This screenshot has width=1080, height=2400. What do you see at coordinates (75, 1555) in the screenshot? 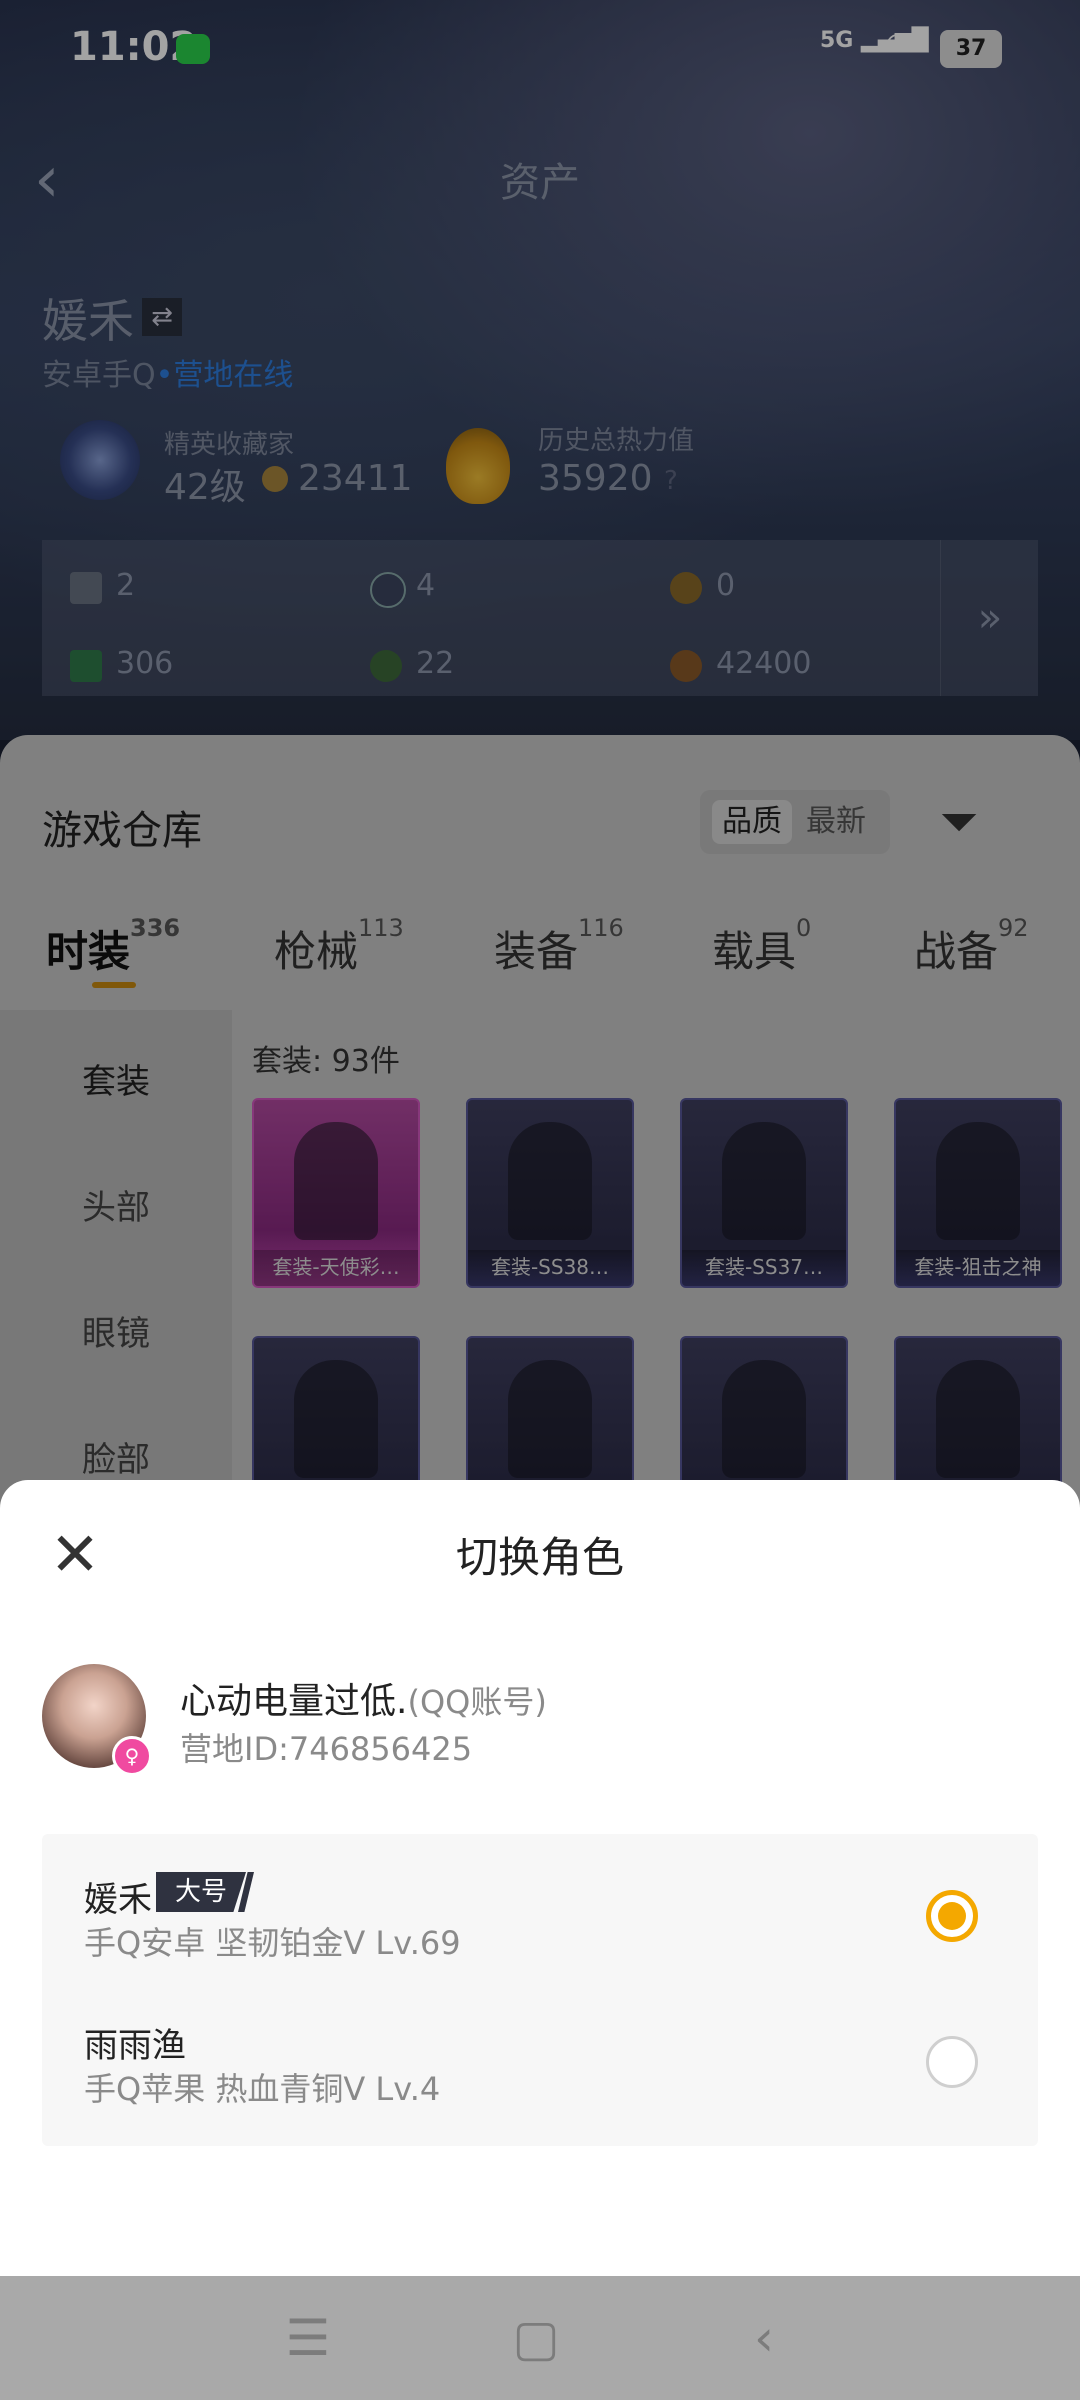
I see `close-icon: ✕` at bounding box center [75, 1555].